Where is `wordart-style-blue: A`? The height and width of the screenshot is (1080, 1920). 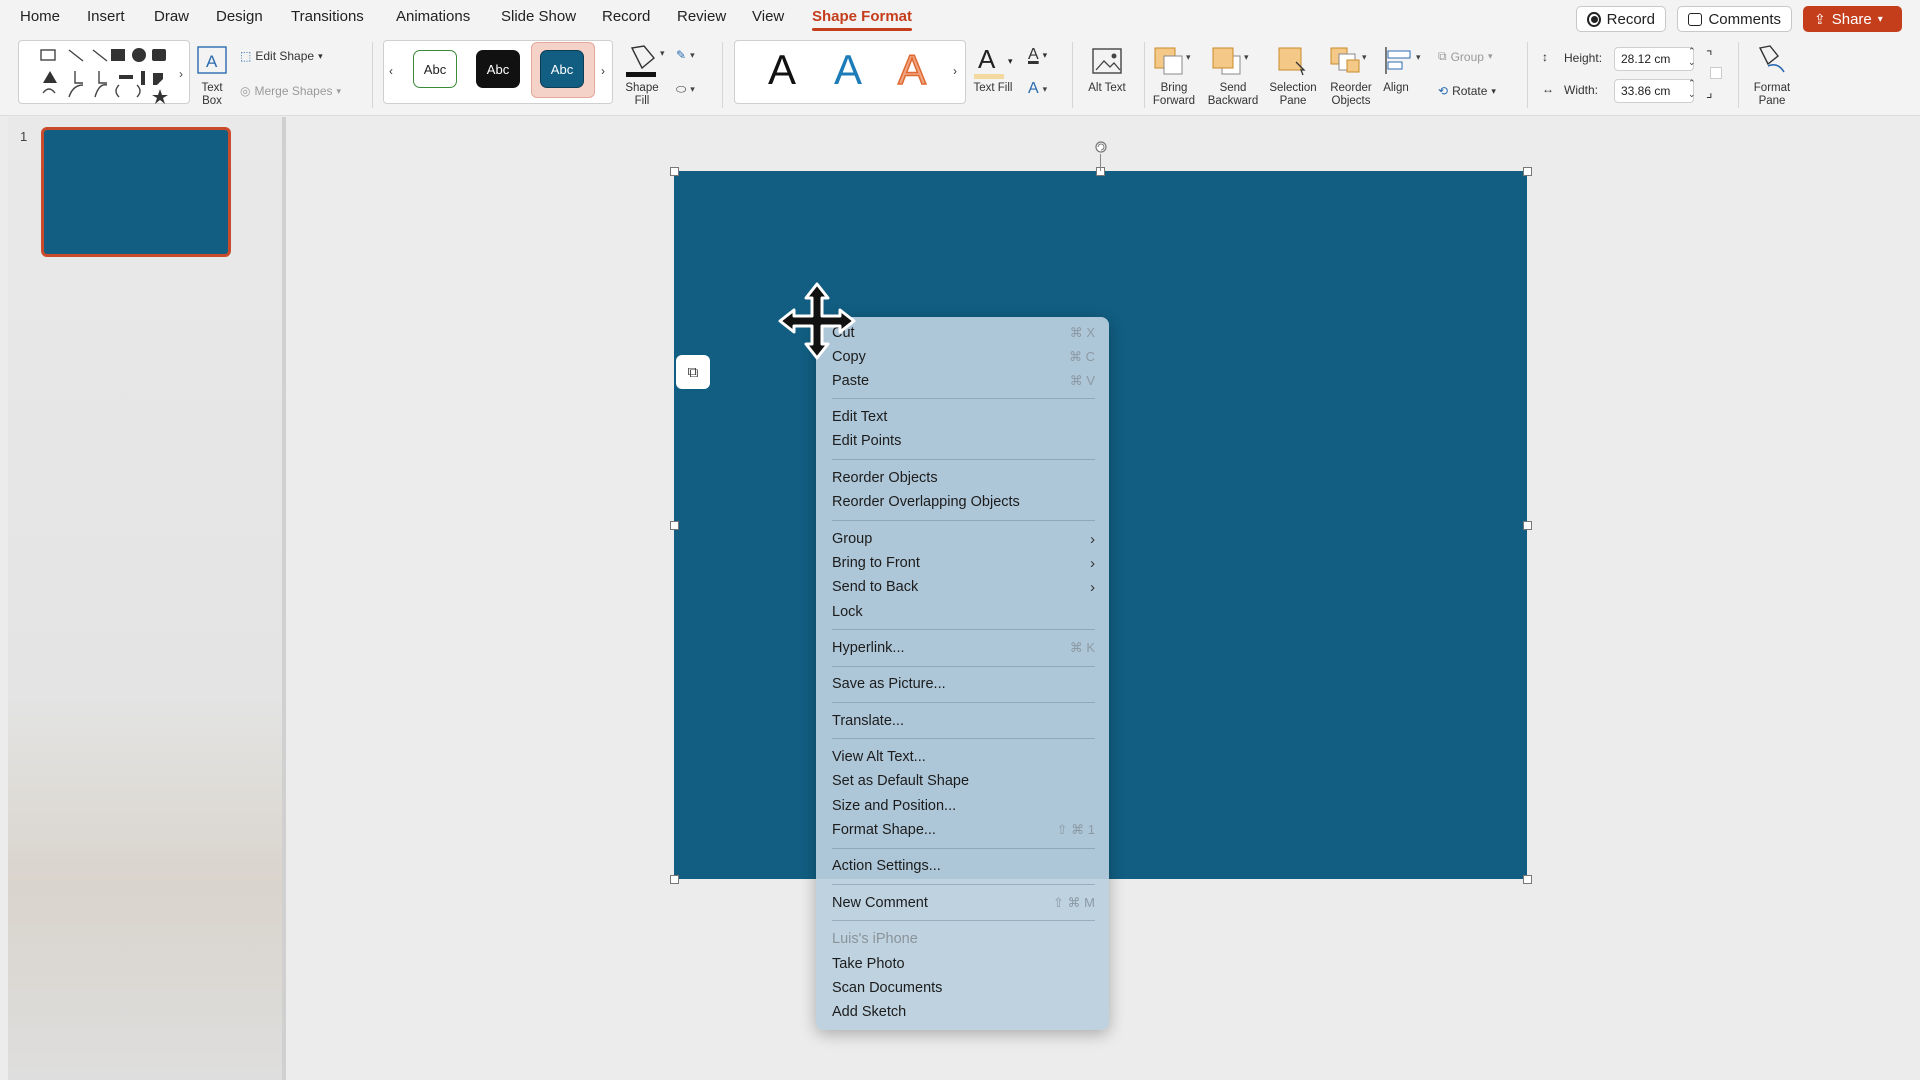
wordart-style-blue: A is located at coordinates (848, 70).